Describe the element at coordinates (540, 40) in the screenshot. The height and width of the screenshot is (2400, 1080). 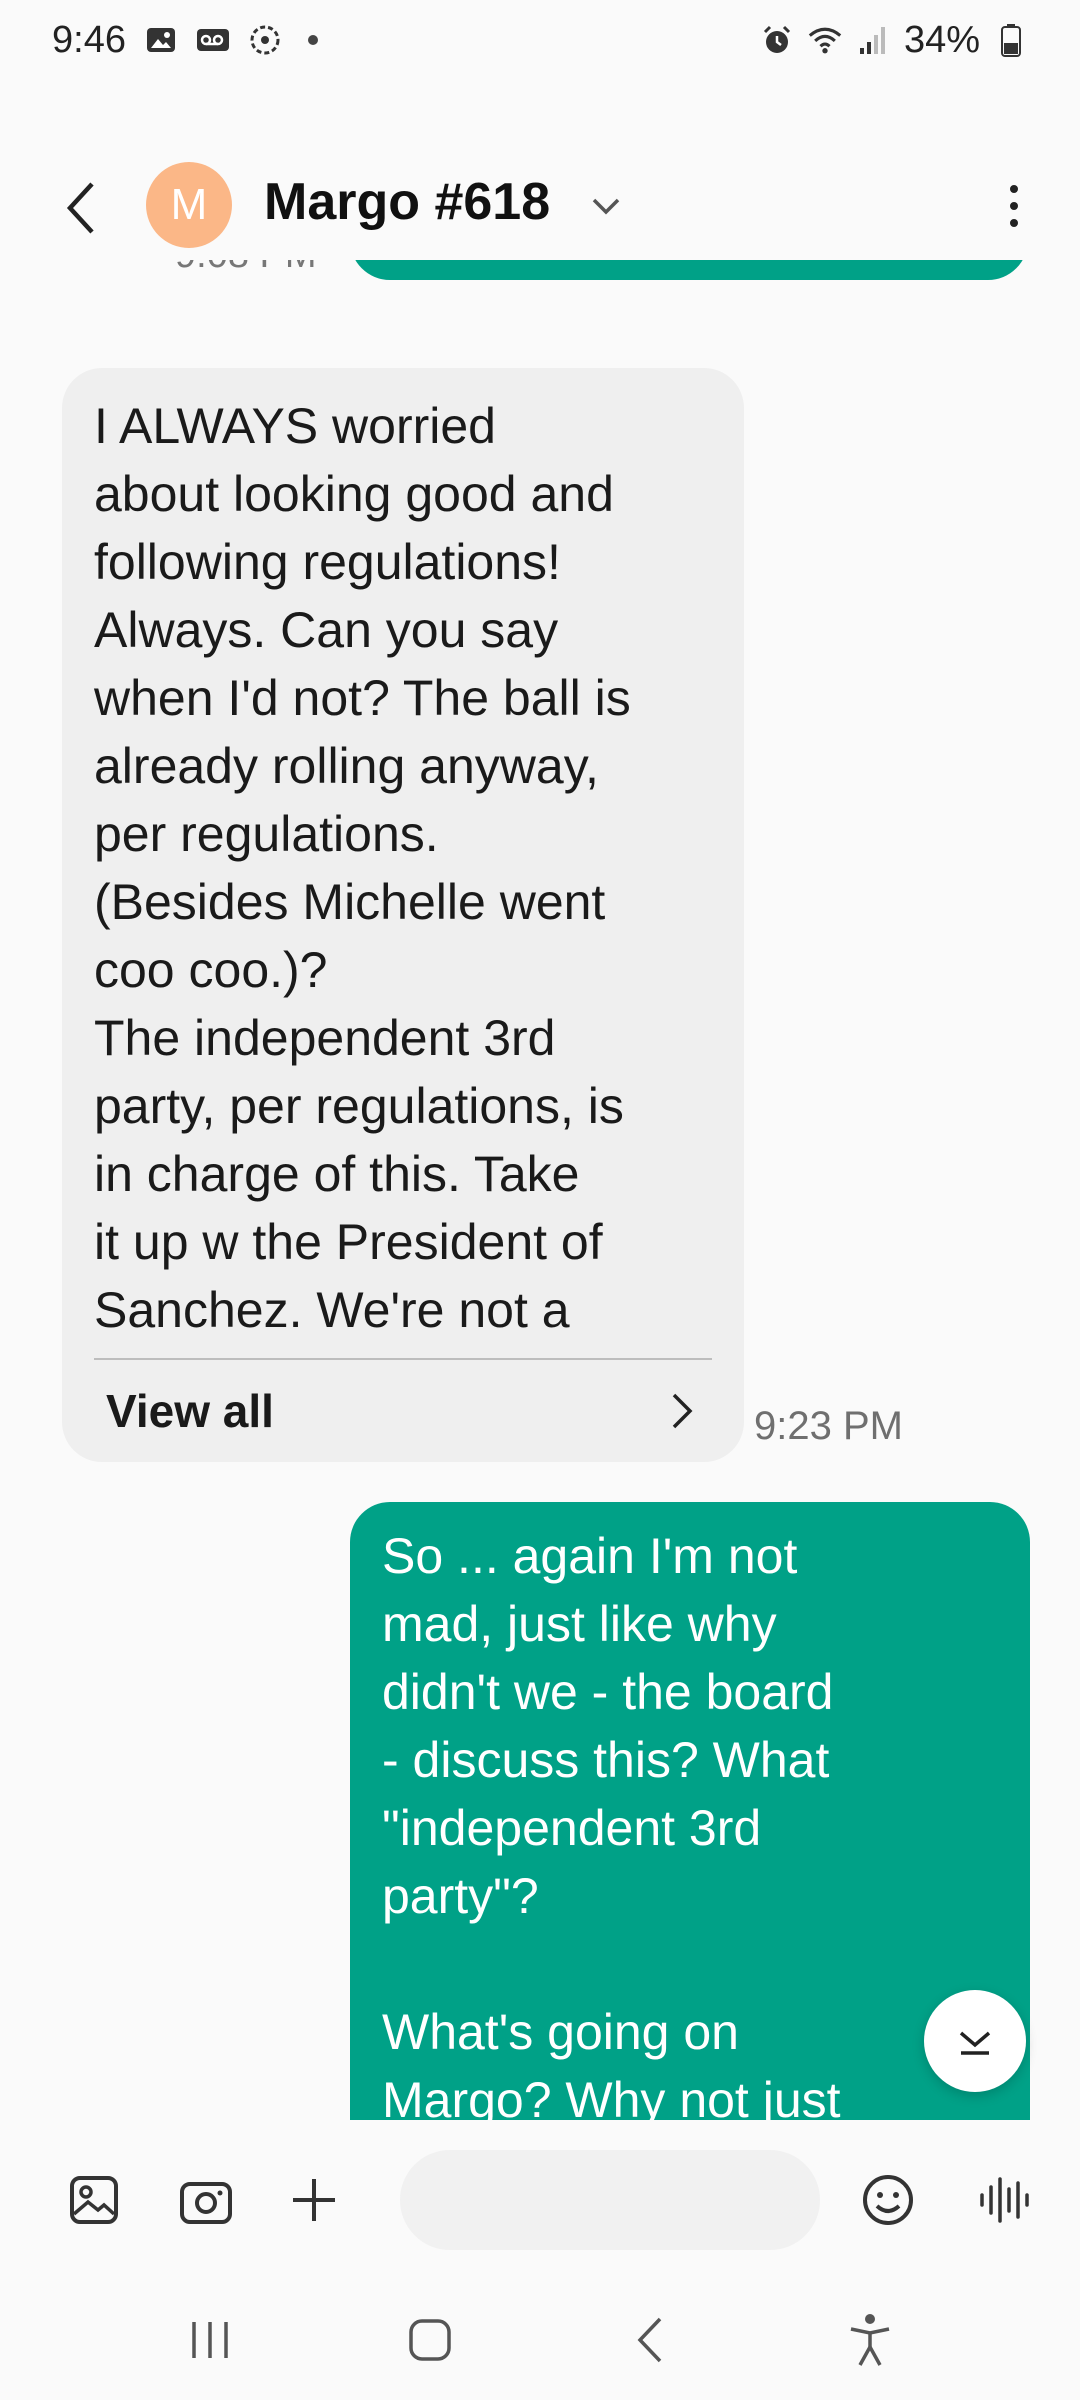
I see `status-bar: 9:46 34%` at that location.